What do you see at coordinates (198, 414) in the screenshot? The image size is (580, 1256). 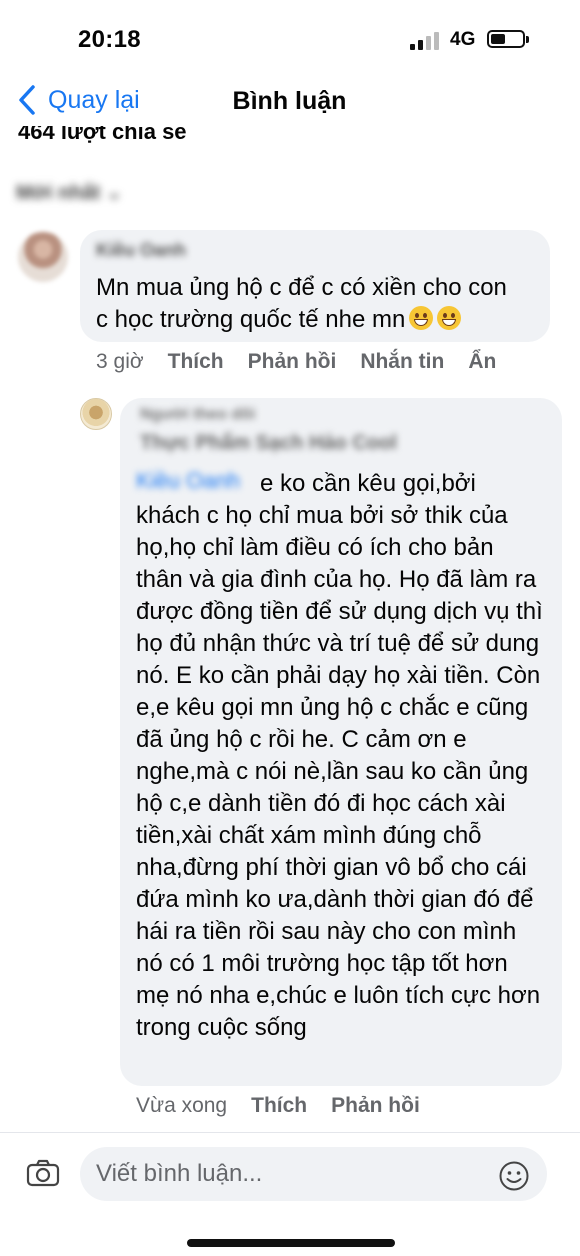 I see `author-badge: Người theo dõi` at bounding box center [198, 414].